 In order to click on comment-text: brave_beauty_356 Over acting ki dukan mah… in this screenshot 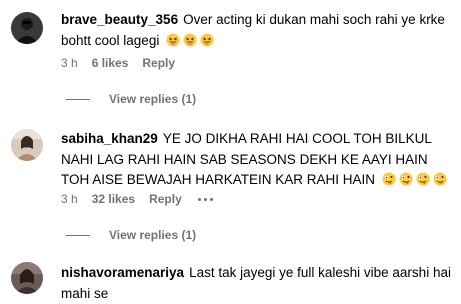, I will do `click(257, 31)`.